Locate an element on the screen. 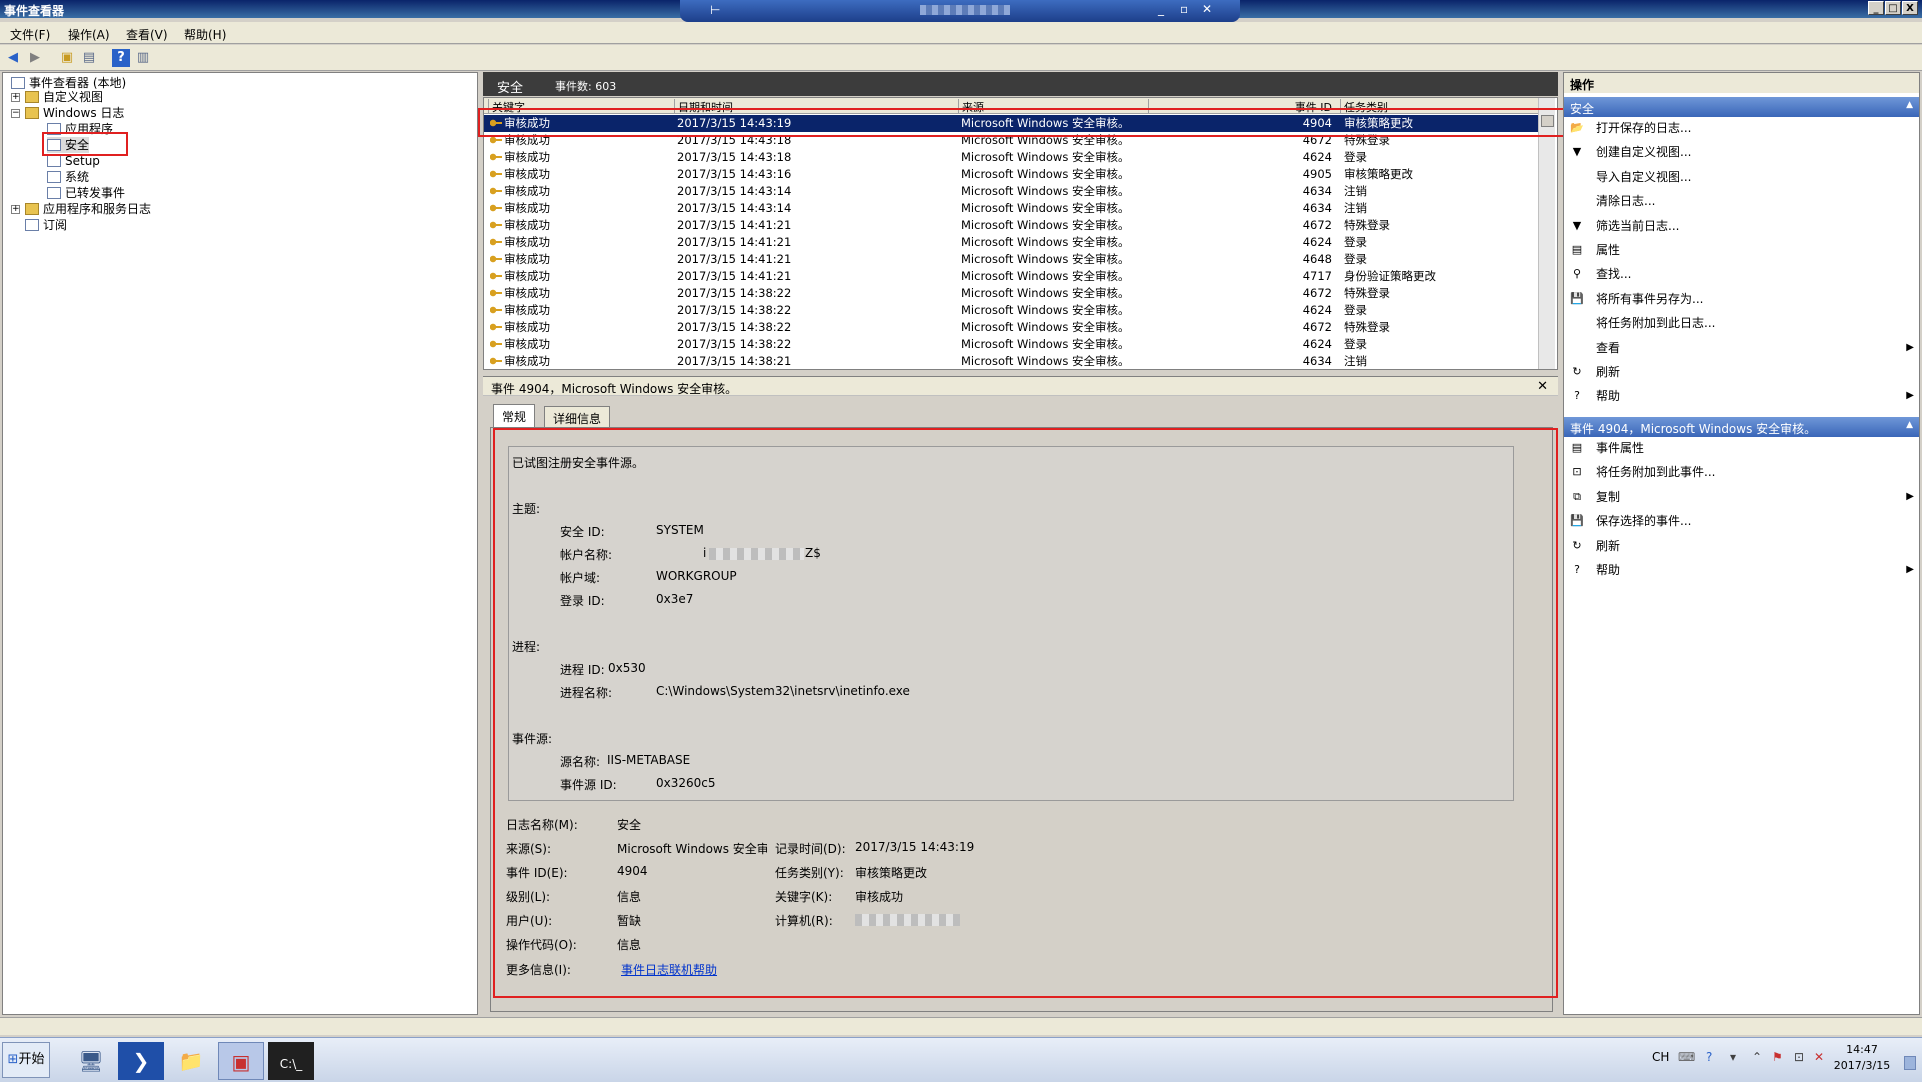 This screenshot has width=1922, height=1082. actions-section-event: 事件 4904，Microsoft Windows 安全审核。 ▲ is located at coordinates (1741, 427).